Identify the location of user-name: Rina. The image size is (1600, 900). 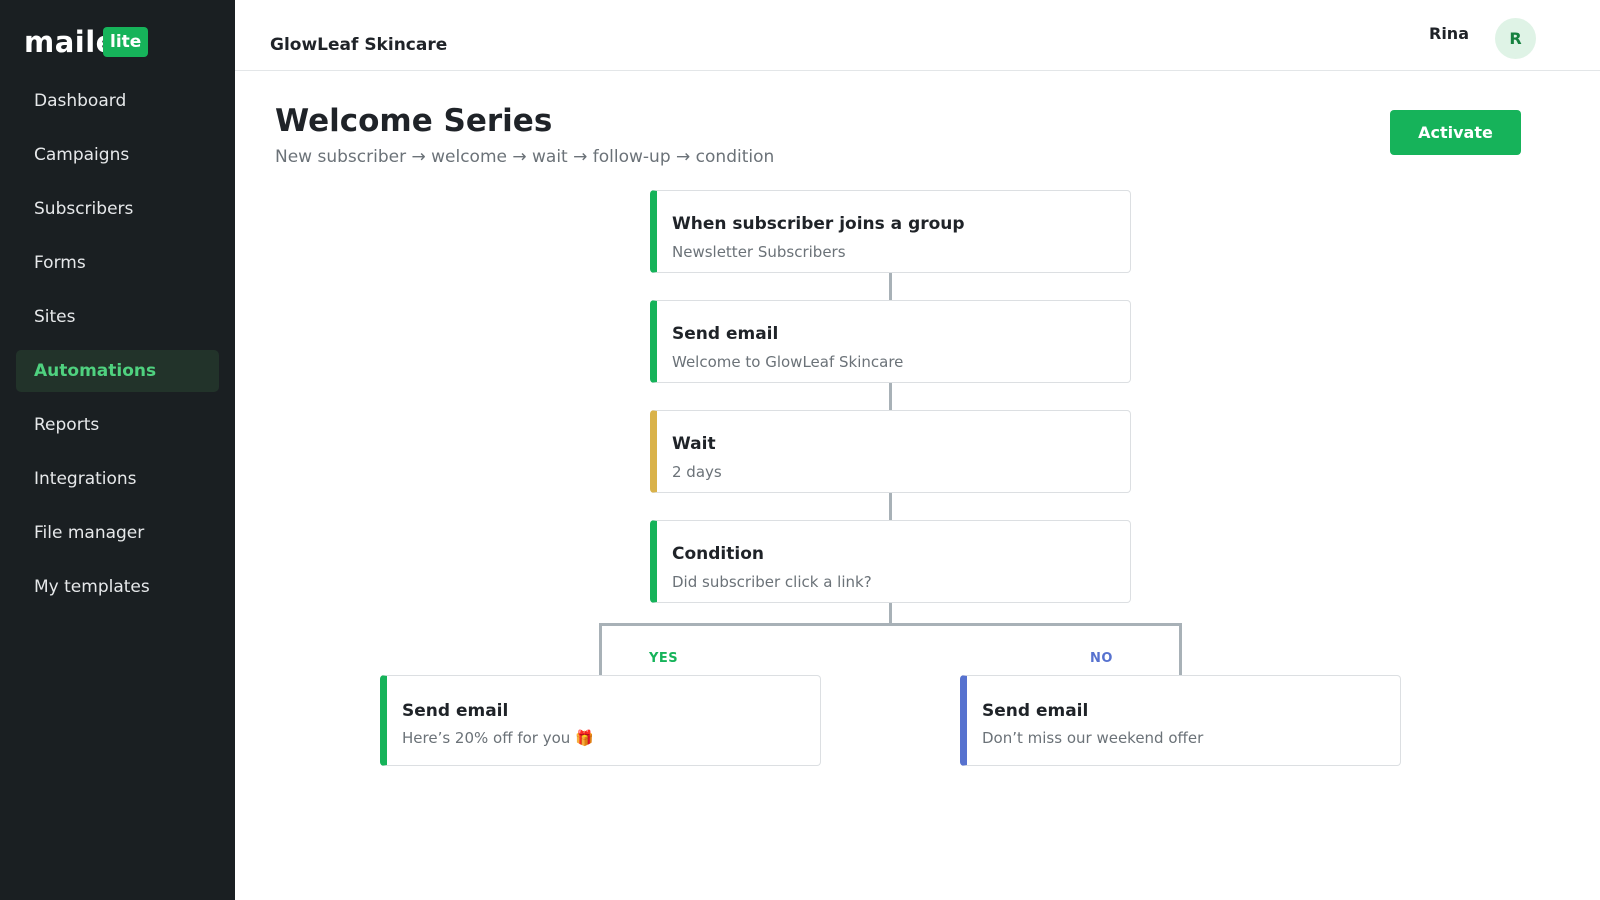
(1449, 33).